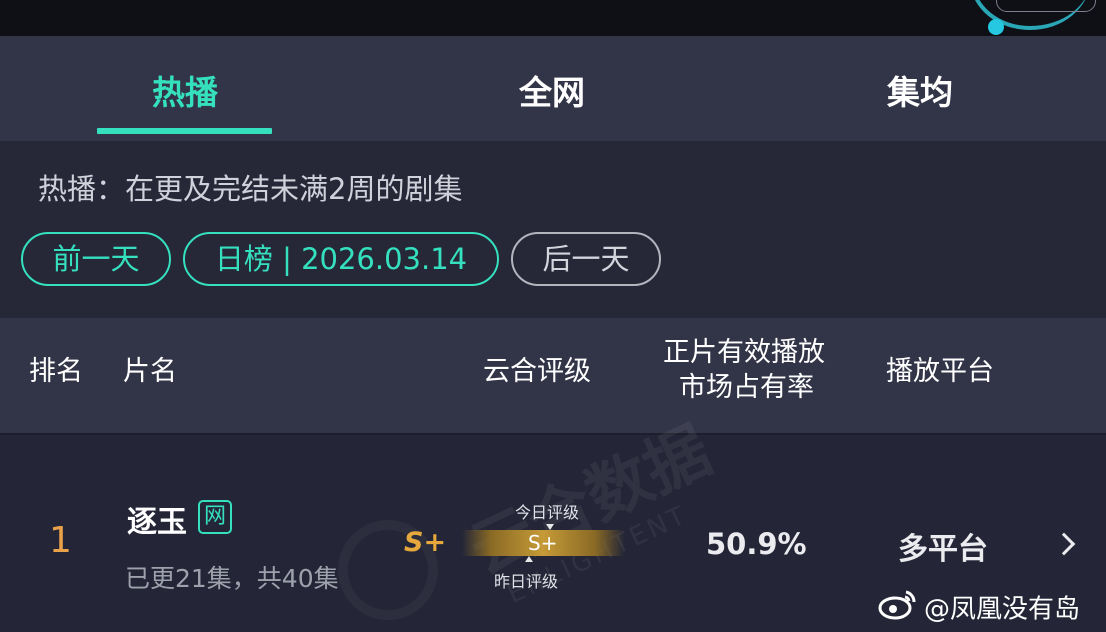  What do you see at coordinates (341, 259) in the screenshot?
I see `date-selector: 日榜 | 2026.03.14` at bounding box center [341, 259].